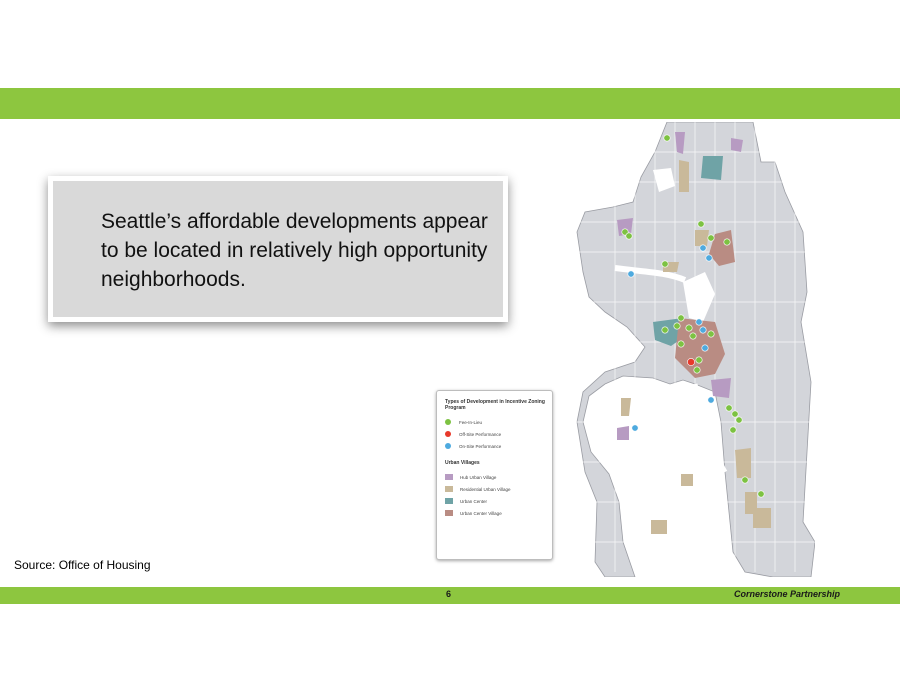  Describe the element at coordinates (450, 103) in the screenshot. I see `header-band` at that location.